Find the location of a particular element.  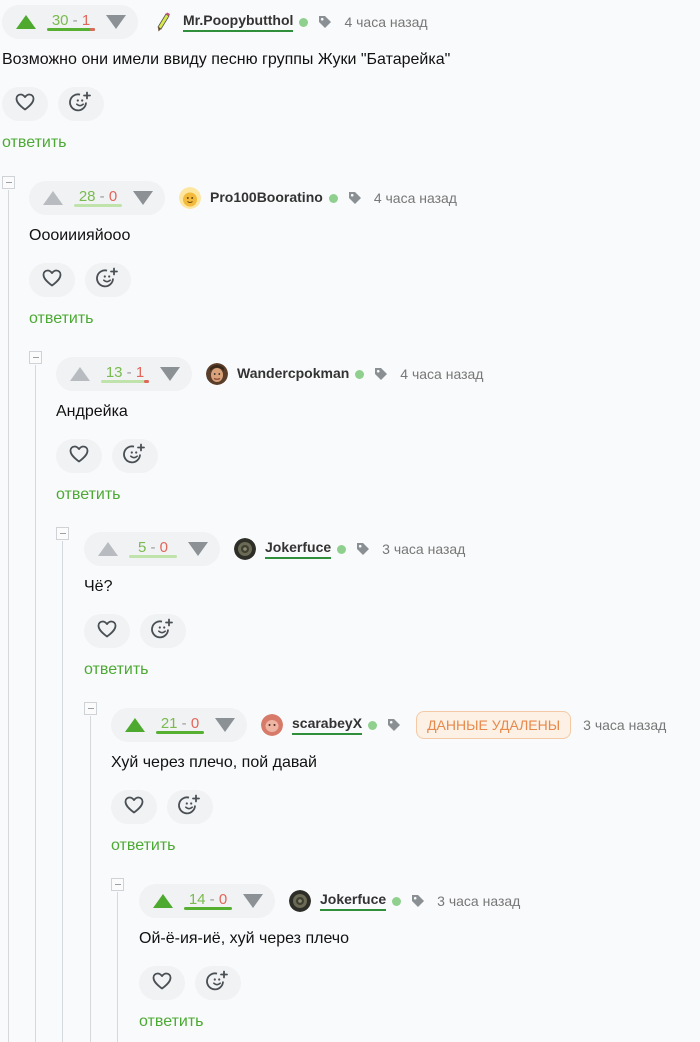

comment-header: 13 - 1 Wandercpokman 4 часа назад is located at coordinates (269, 374).